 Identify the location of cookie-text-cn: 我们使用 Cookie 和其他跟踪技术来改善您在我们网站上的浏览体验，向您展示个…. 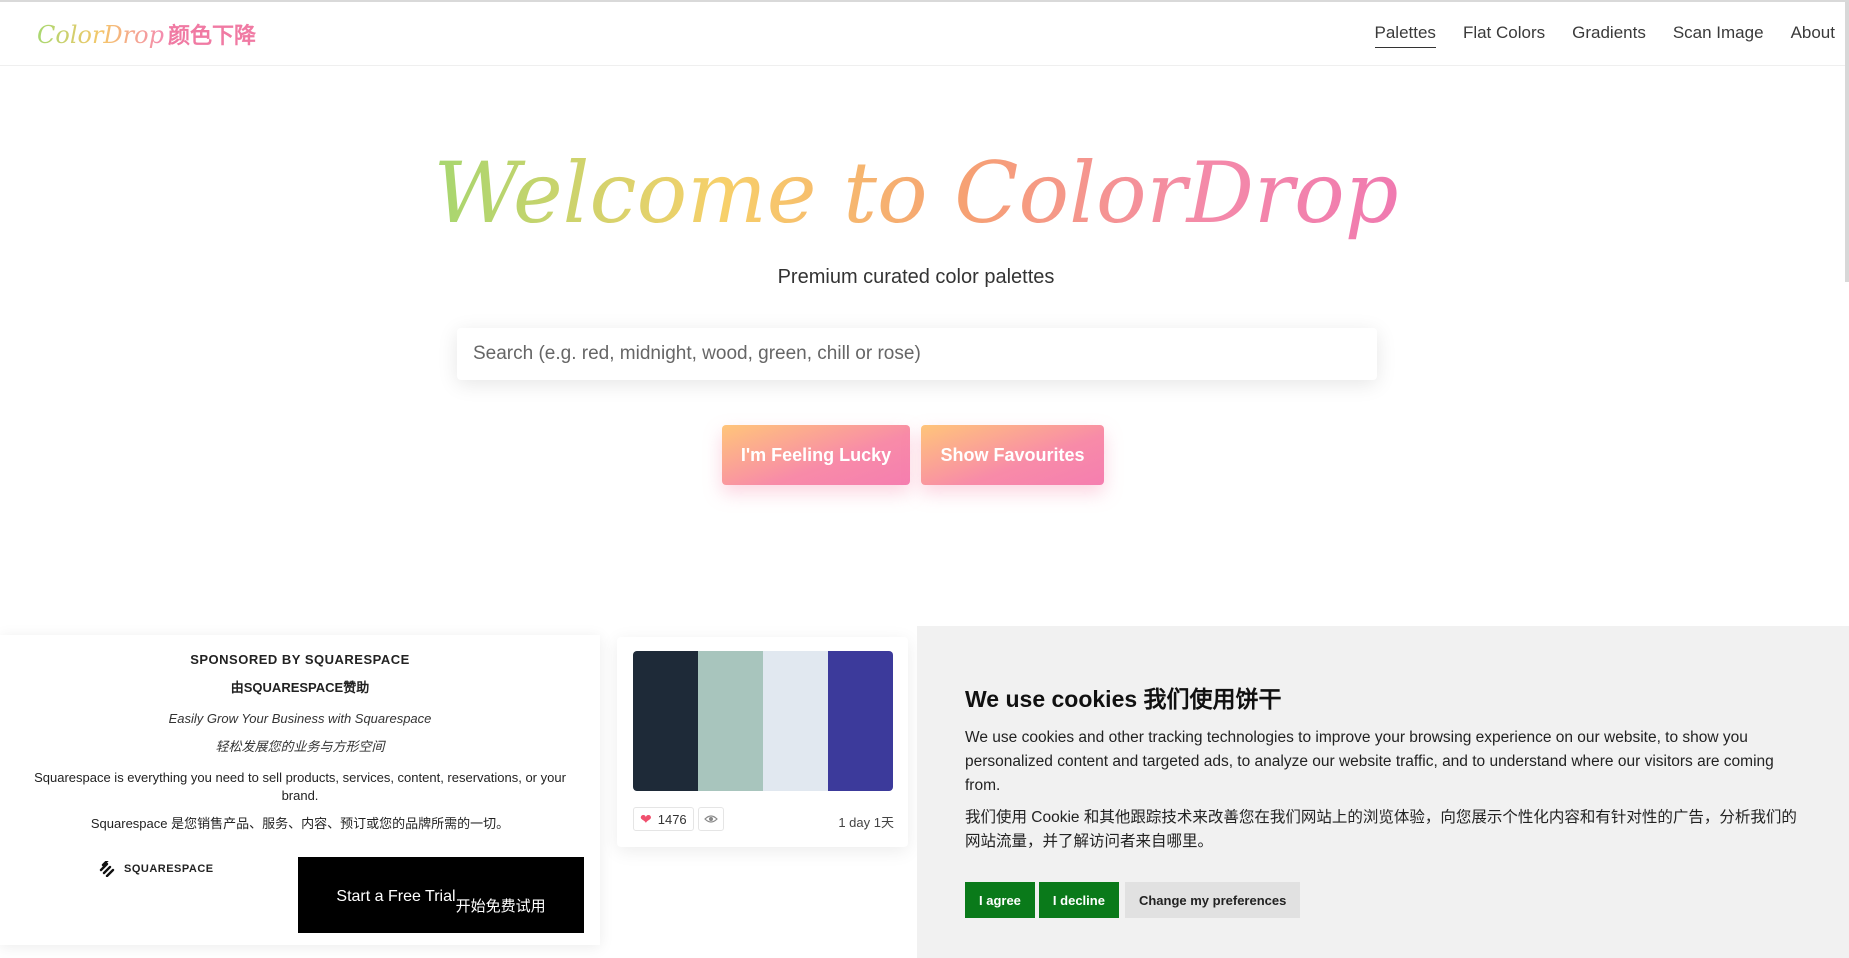
(1381, 829).